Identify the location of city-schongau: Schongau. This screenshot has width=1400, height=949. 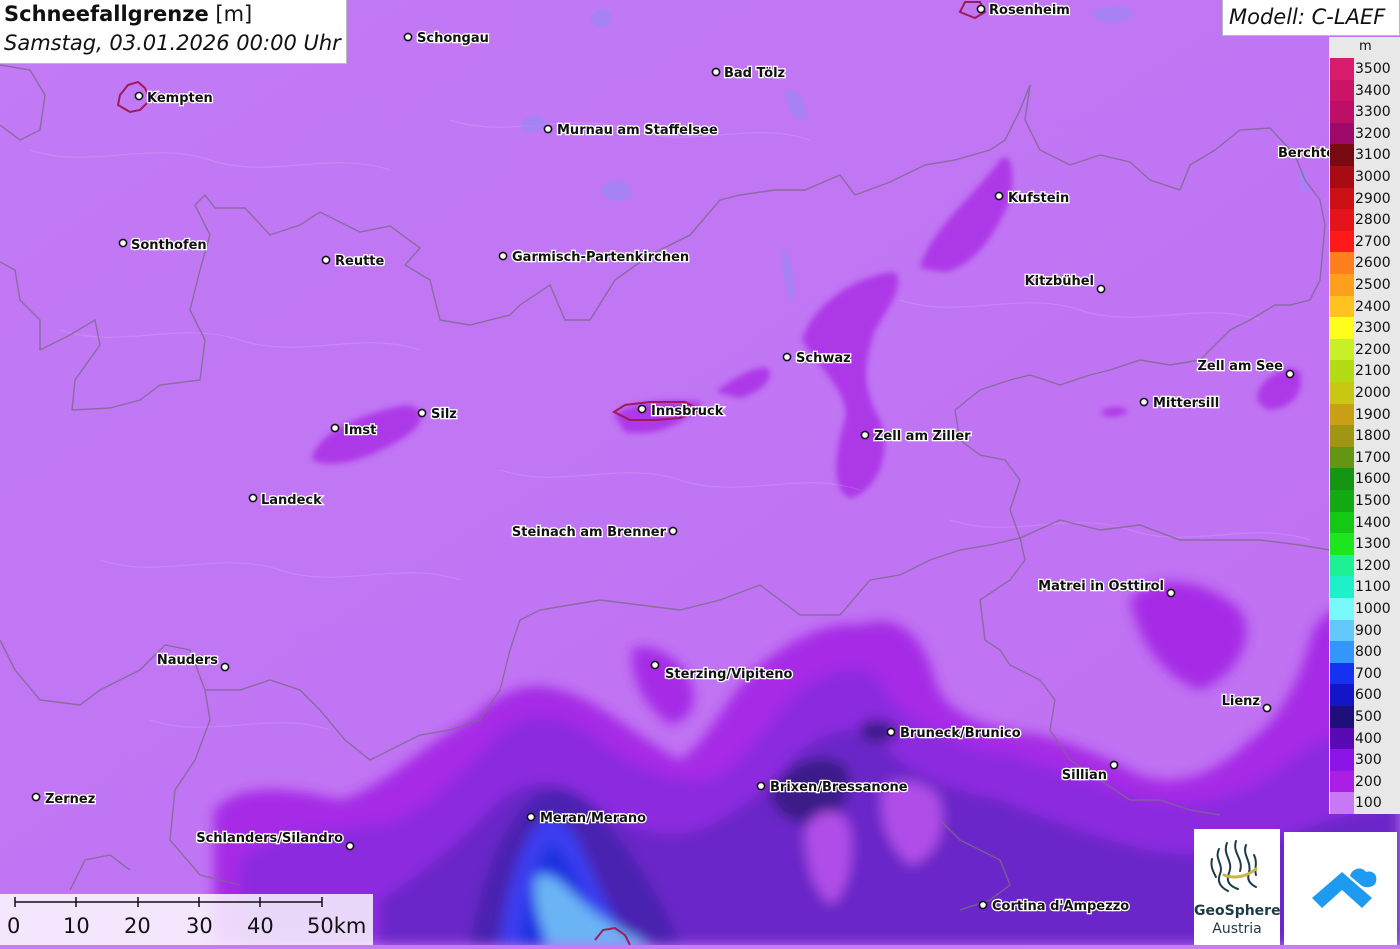
(446, 38).